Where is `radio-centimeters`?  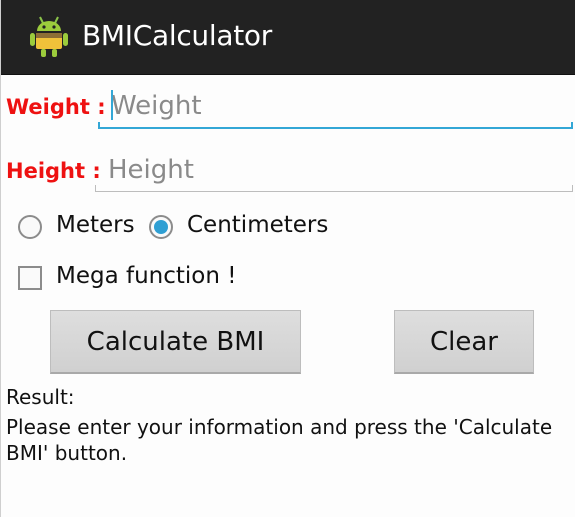
radio-centimeters is located at coordinates (161, 227).